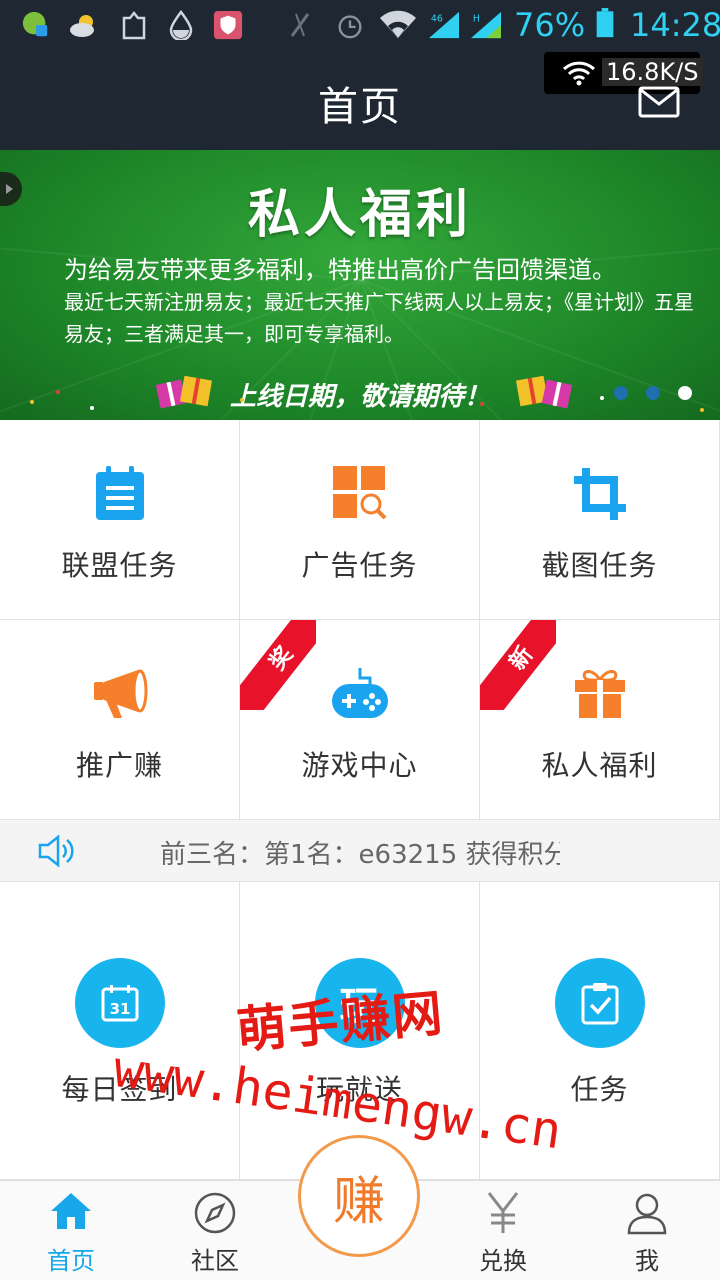 Image resolution: width=720 pixels, height=1280 pixels. Describe the element at coordinates (71, 1230) in the screenshot. I see `tab-home: 首页` at that location.